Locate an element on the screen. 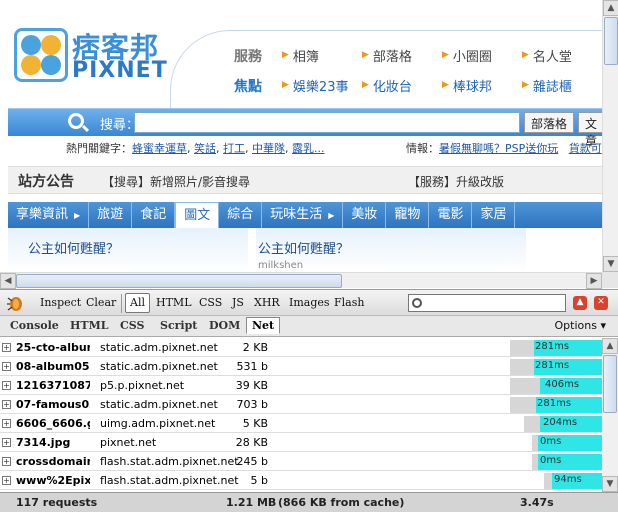  pixnet-flower-icon is located at coordinates (41, 55).